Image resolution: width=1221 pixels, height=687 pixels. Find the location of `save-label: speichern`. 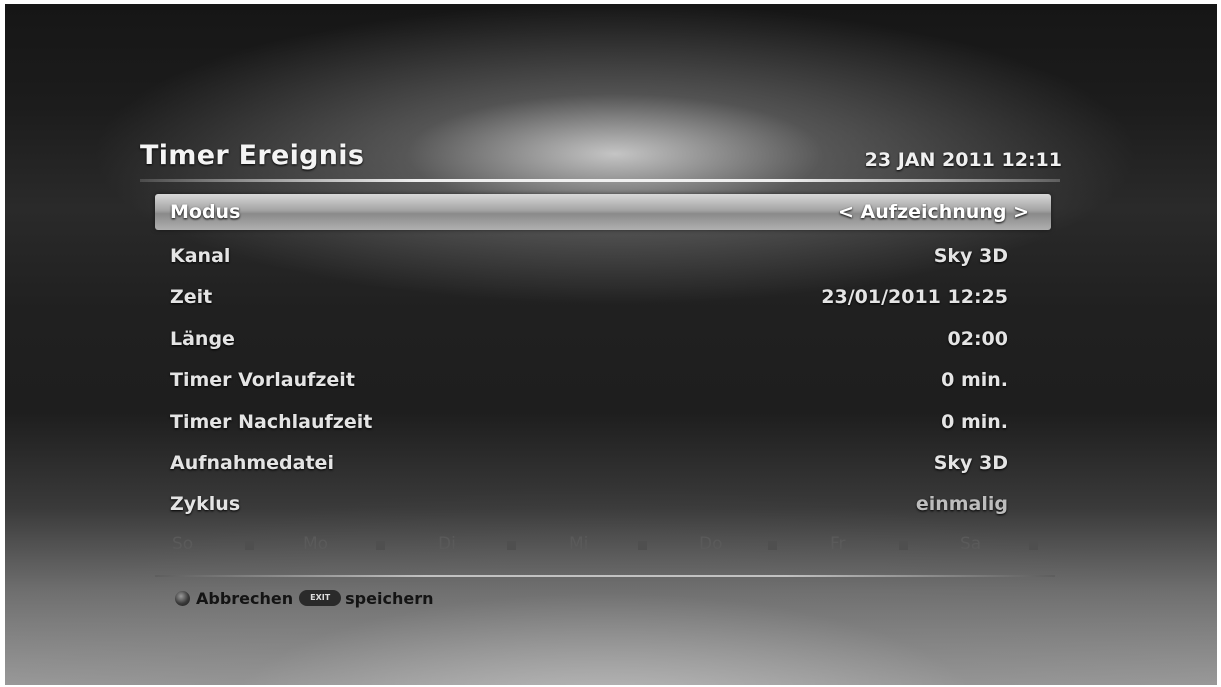

save-label: speichern is located at coordinates (389, 598).